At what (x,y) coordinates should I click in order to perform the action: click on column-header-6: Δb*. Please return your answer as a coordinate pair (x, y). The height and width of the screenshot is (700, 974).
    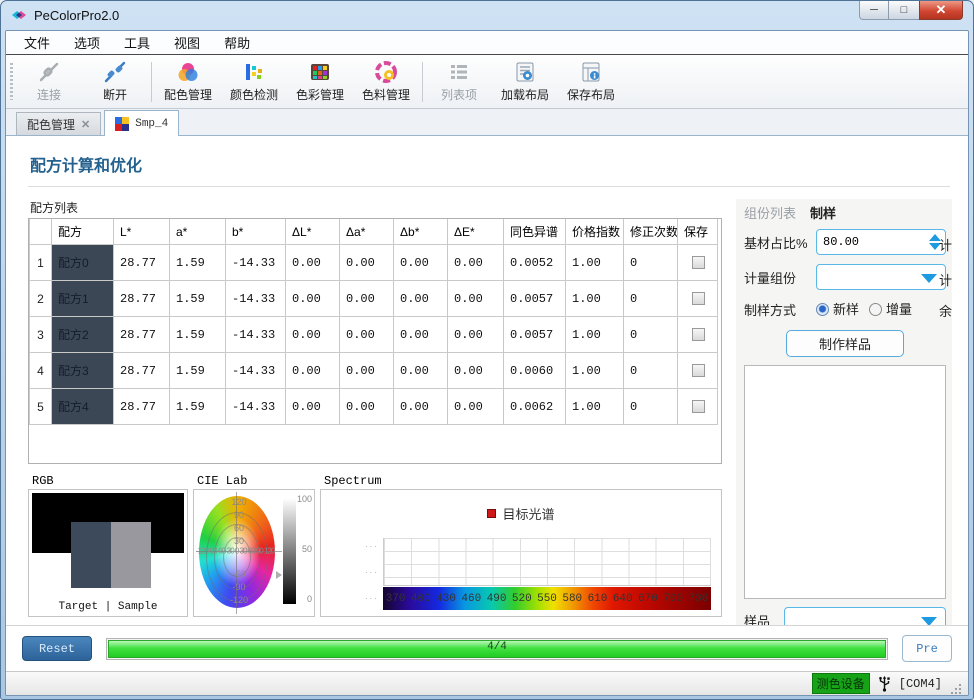
    Looking at the image, I should click on (420, 232).